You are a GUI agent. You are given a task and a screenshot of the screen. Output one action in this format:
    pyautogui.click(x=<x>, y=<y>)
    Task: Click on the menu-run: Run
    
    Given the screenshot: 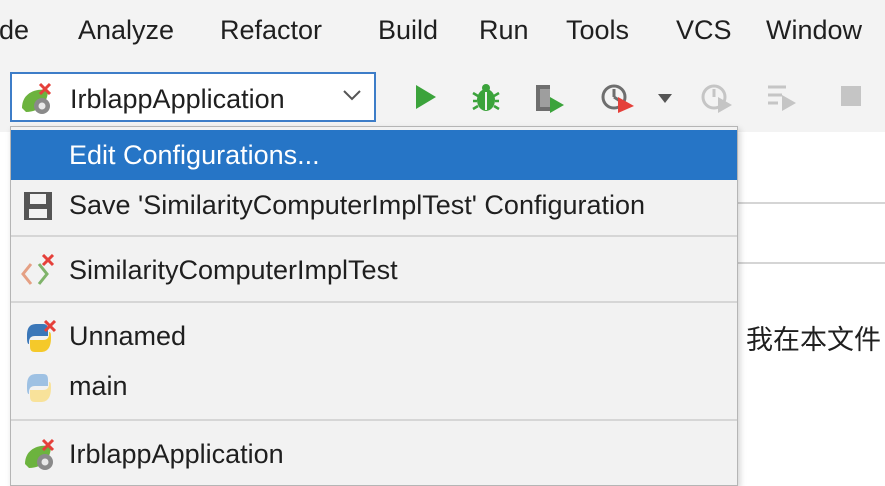 What is the action you would take?
    pyautogui.click(x=504, y=30)
    